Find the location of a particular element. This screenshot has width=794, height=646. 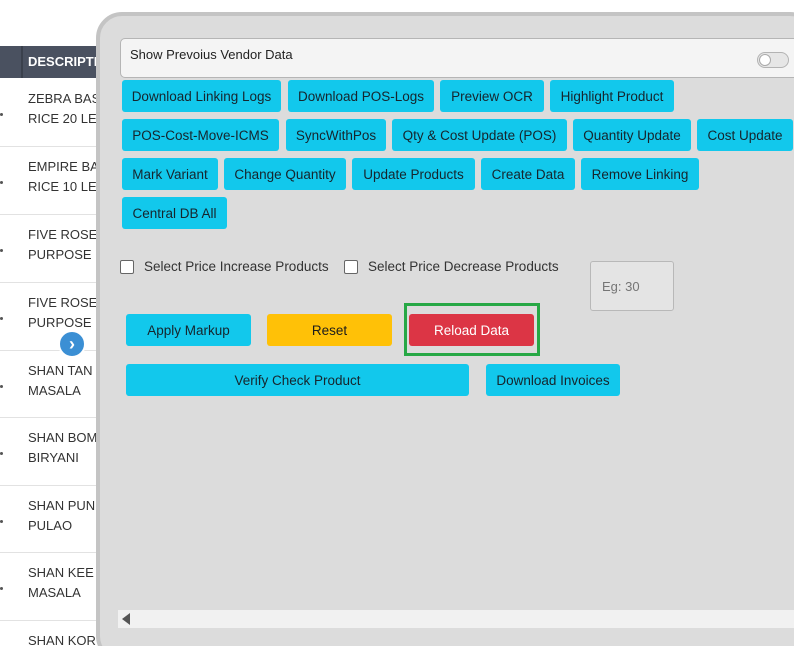

cost-update-button: Cost Update is located at coordinates (745, 135).